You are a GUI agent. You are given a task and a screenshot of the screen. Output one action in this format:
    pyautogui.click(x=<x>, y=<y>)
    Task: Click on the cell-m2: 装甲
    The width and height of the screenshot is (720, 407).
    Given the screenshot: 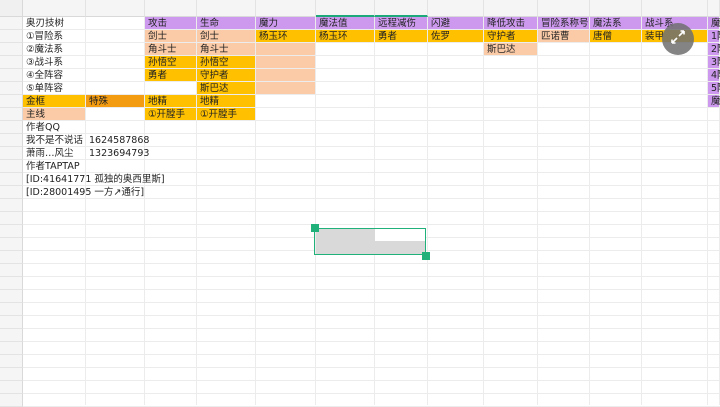 What is the action you would take?
    pyautogui.click(x=653, y=36)
    